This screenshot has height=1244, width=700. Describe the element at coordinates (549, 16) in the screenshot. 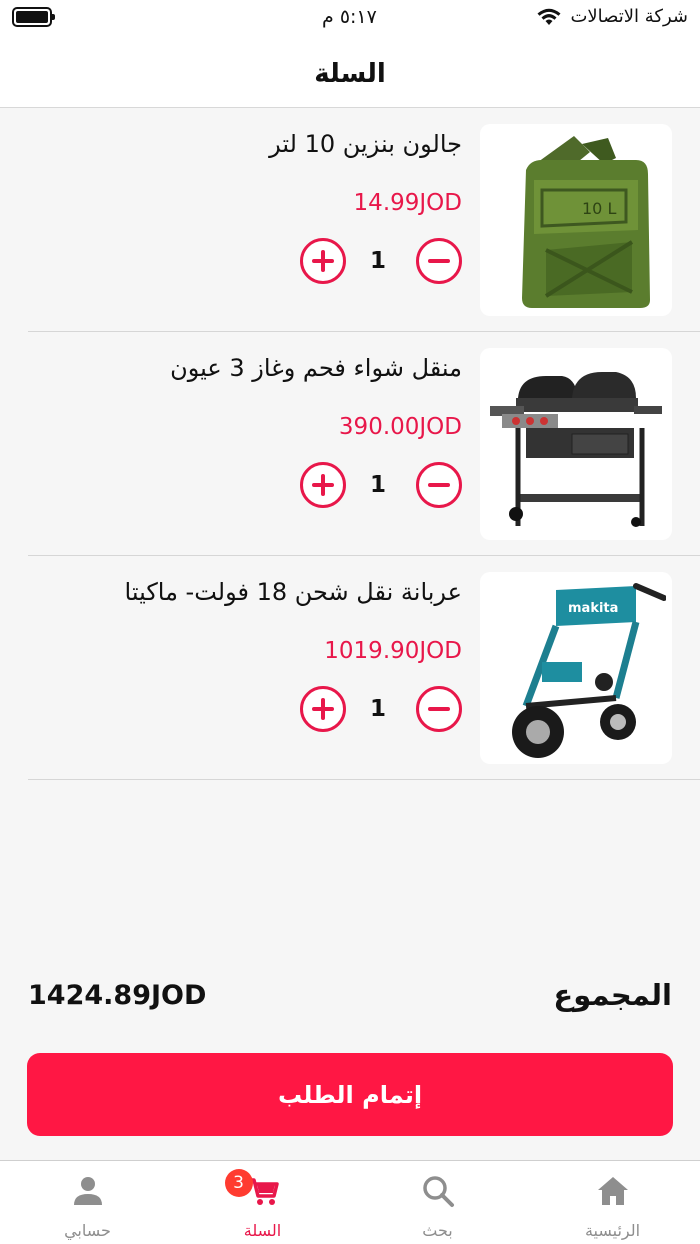

I see `wifi-icon` at that location.